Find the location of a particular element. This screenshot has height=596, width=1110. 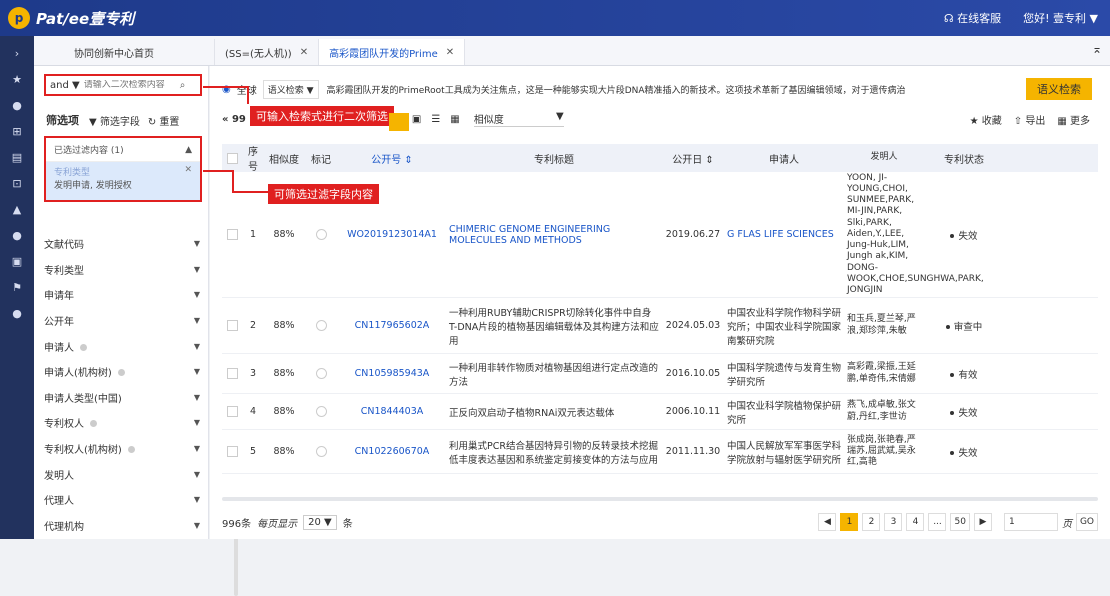

grid-view-icon: ▦ is located at coordinates (454, 119).